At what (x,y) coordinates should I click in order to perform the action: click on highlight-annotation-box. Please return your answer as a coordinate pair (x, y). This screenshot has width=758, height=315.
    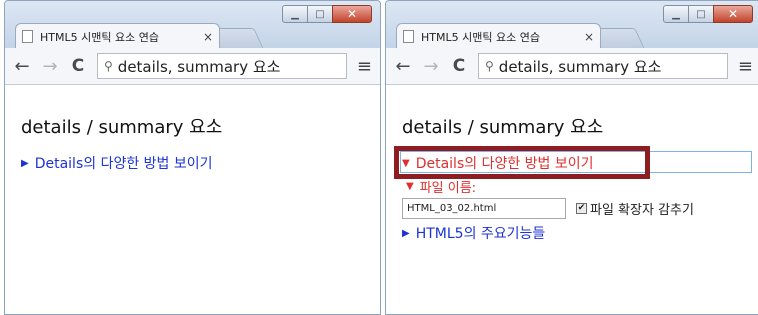
    Looking at the image, I should click on (522, 162).